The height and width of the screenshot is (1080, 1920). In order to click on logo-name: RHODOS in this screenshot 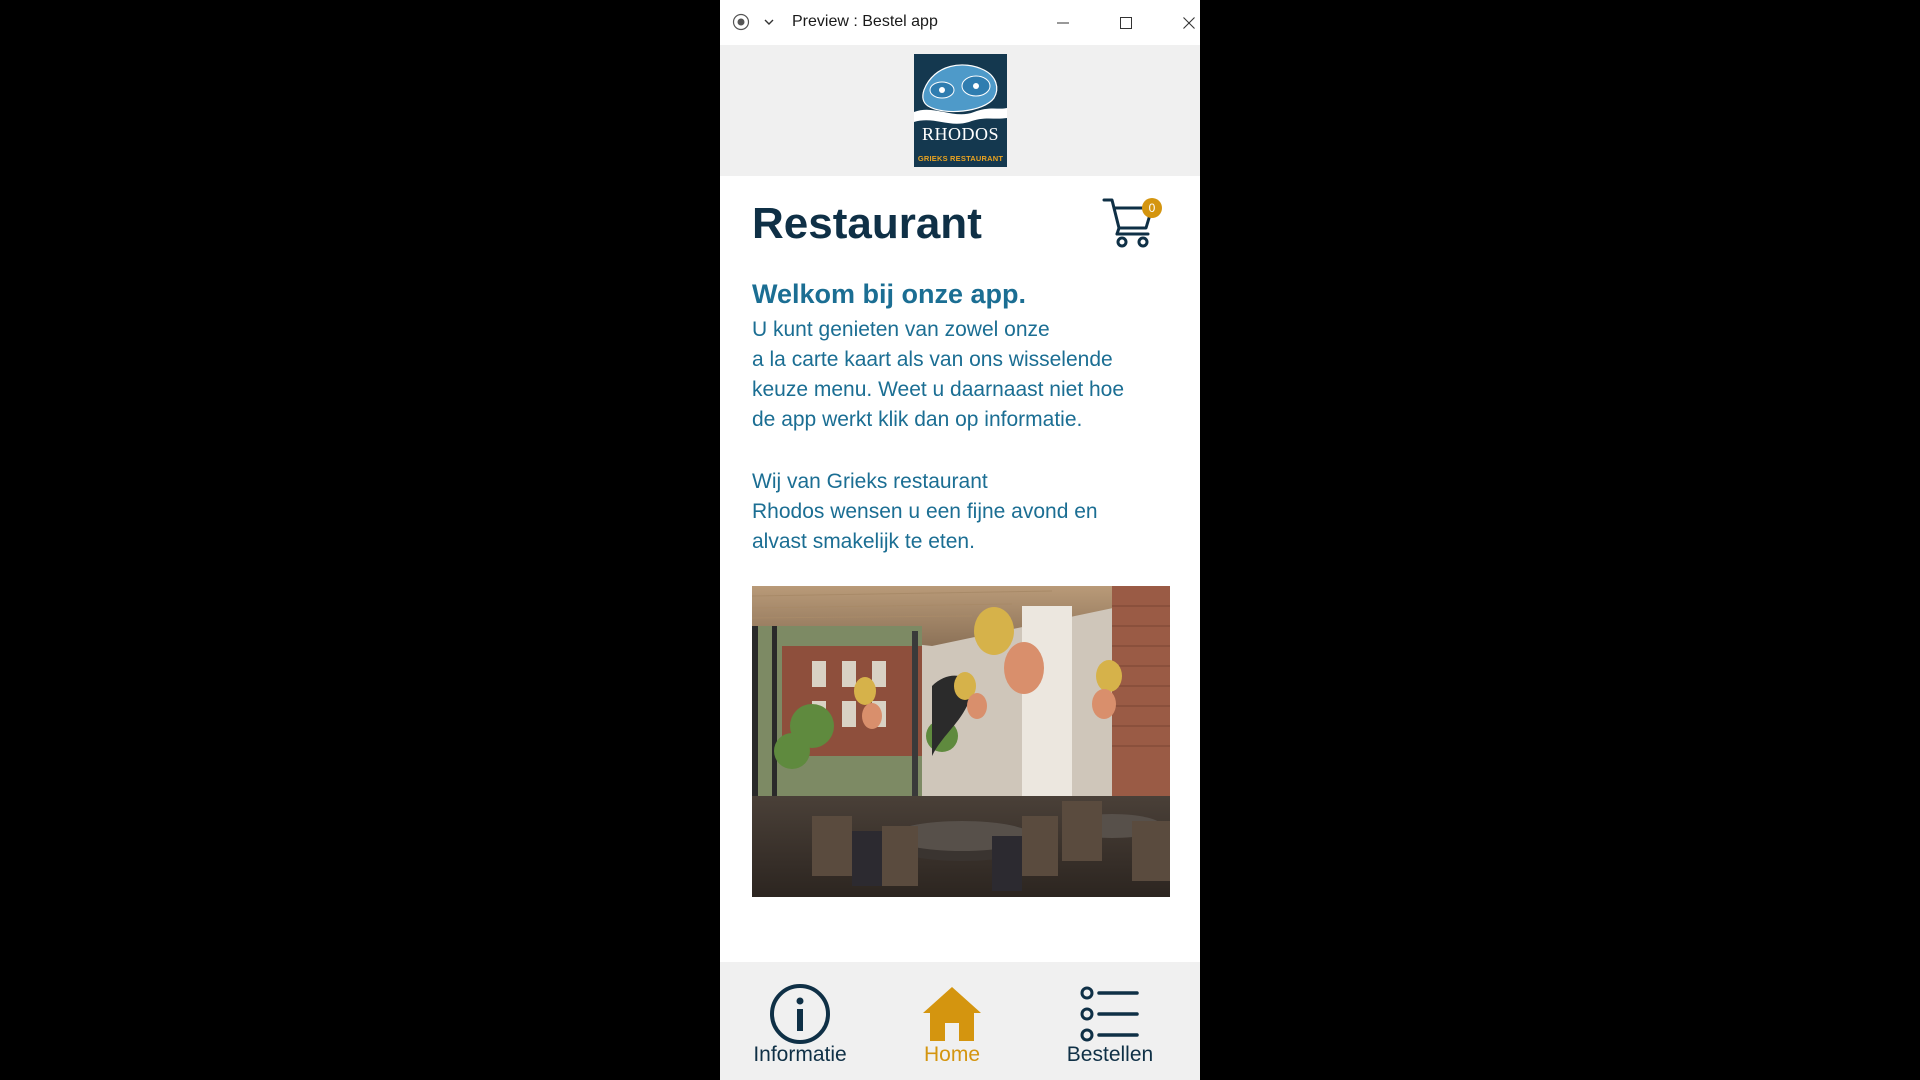, I will do `click(960, 134)`.